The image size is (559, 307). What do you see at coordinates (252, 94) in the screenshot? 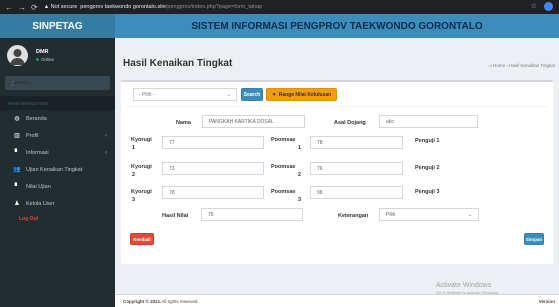
I see `search-button: Search` at bounding box center [252, 94].